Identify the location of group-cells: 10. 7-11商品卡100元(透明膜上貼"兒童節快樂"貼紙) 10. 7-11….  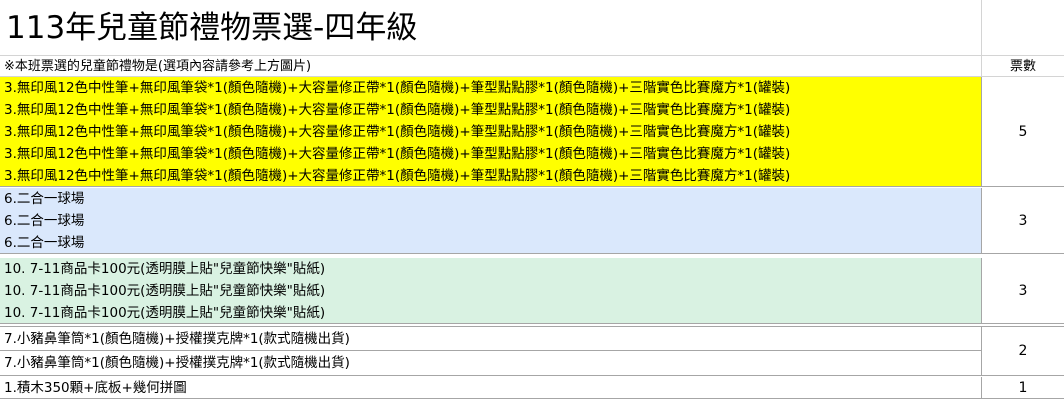
(491, 290).